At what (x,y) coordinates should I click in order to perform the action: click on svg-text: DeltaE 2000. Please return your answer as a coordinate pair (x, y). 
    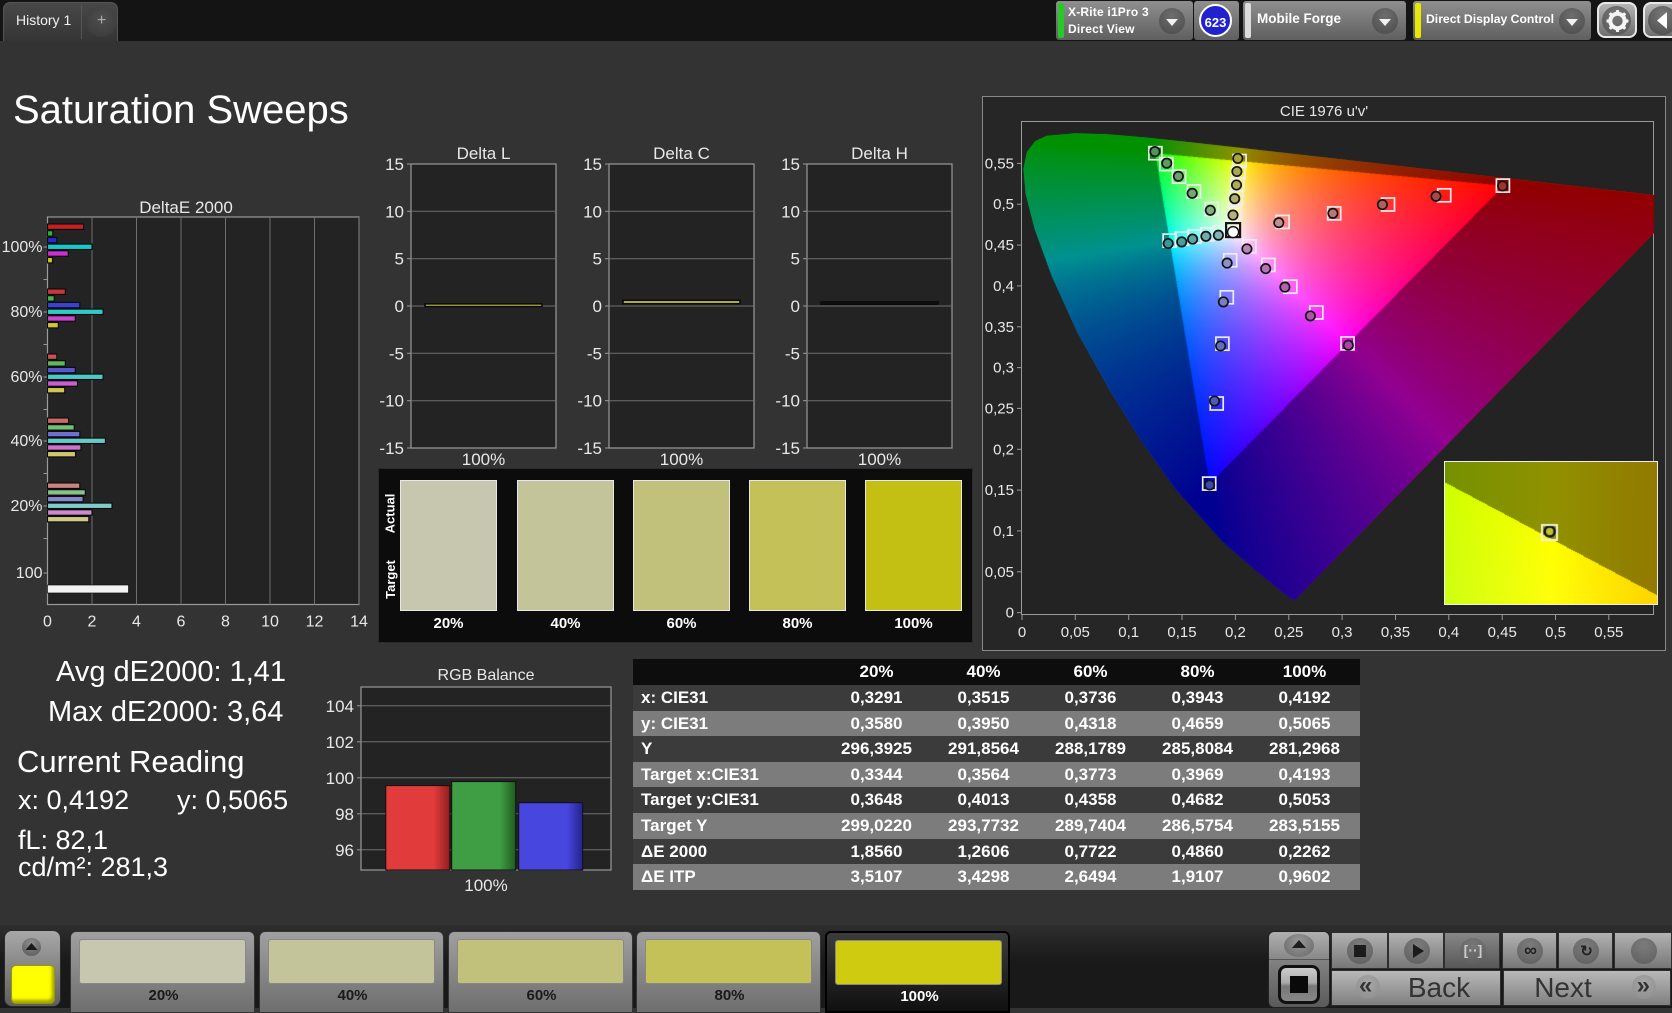
    Looking at the image, I should click on (186, 207).